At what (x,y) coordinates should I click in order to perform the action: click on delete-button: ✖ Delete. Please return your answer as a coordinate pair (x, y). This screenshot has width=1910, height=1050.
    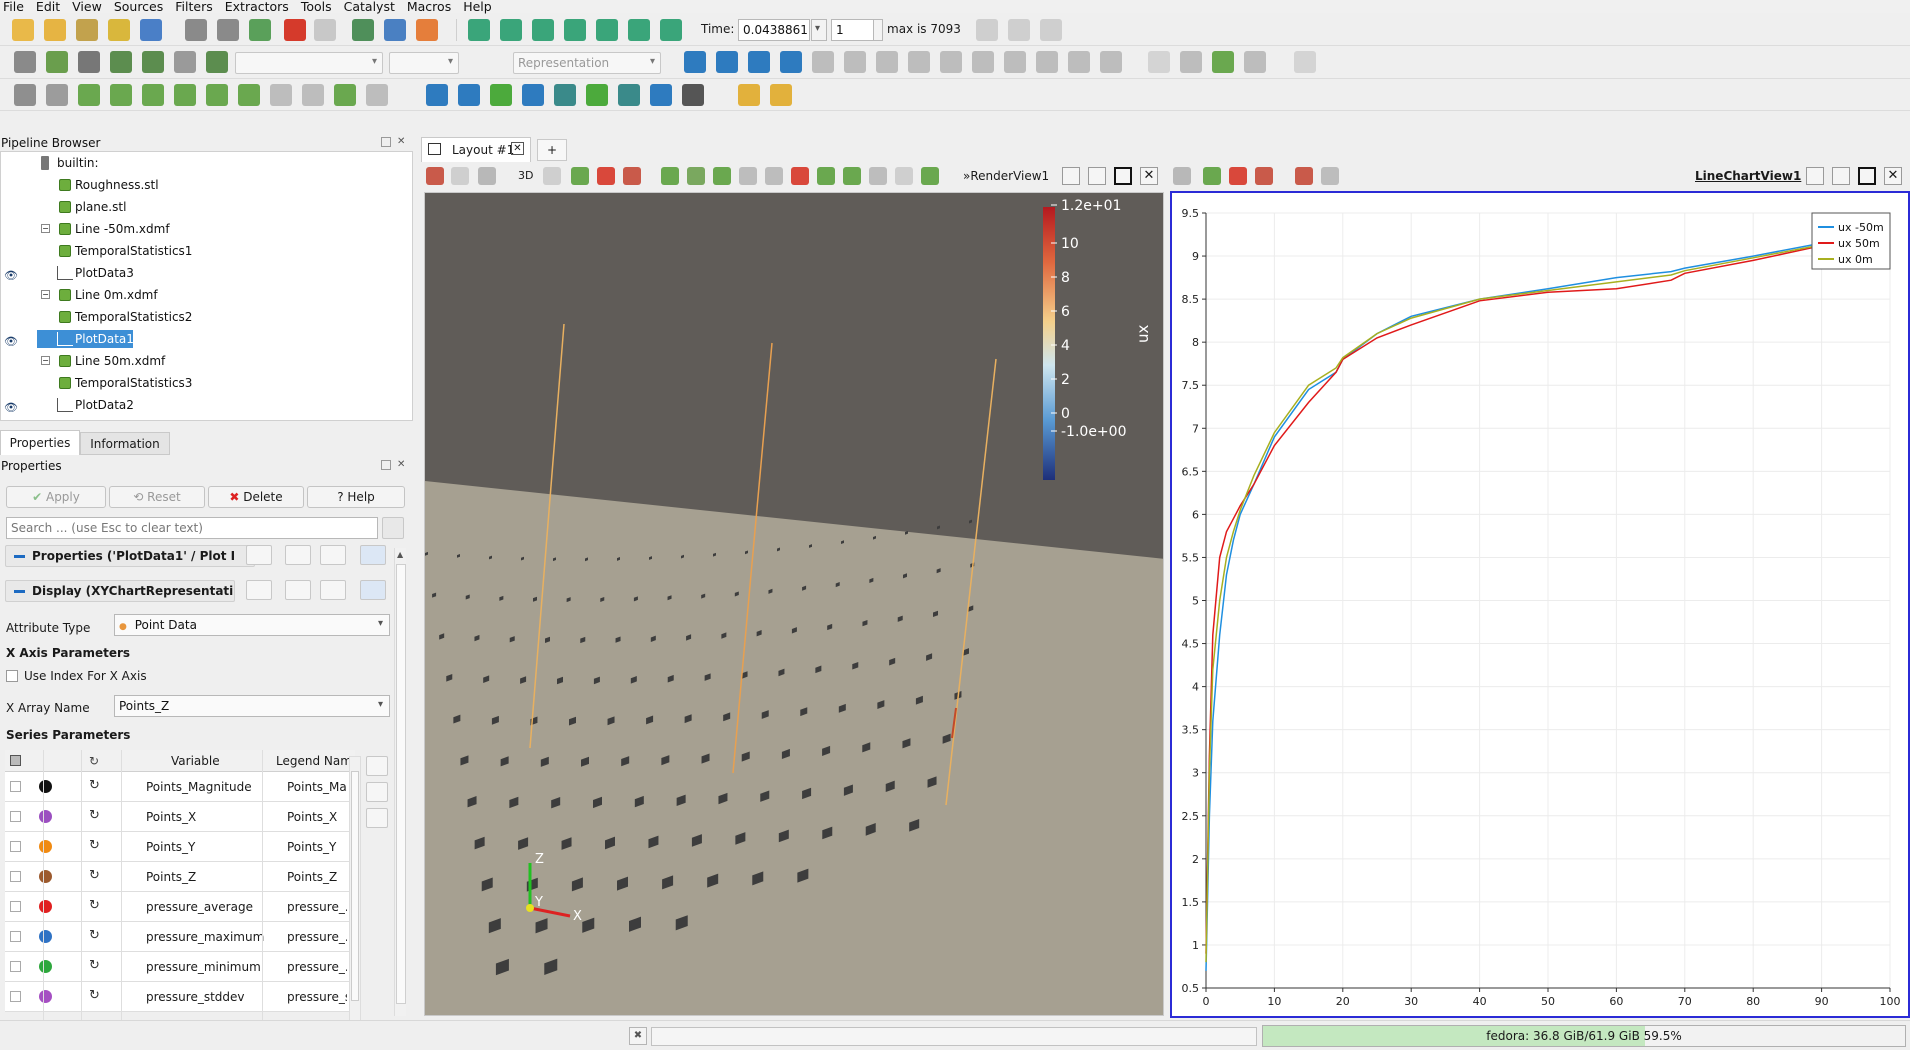
    Looking at the image, I should click on (256, 497).